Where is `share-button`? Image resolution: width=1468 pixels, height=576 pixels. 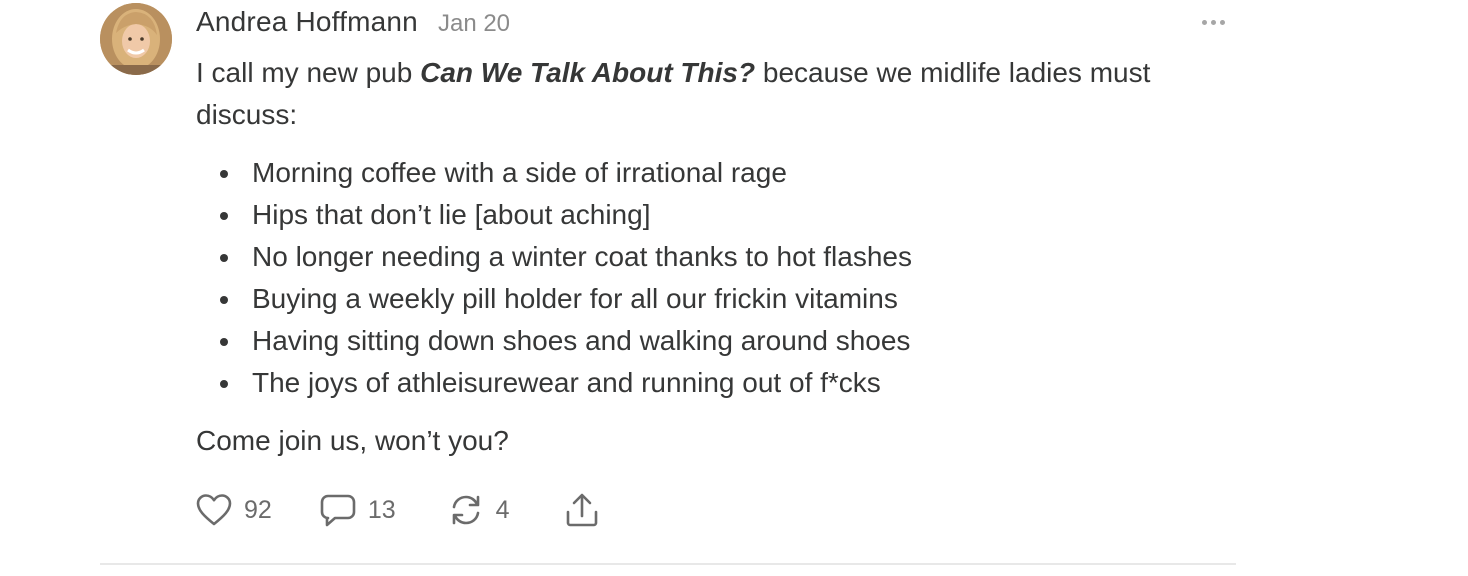
share-button is located at coordinates (582, 510).